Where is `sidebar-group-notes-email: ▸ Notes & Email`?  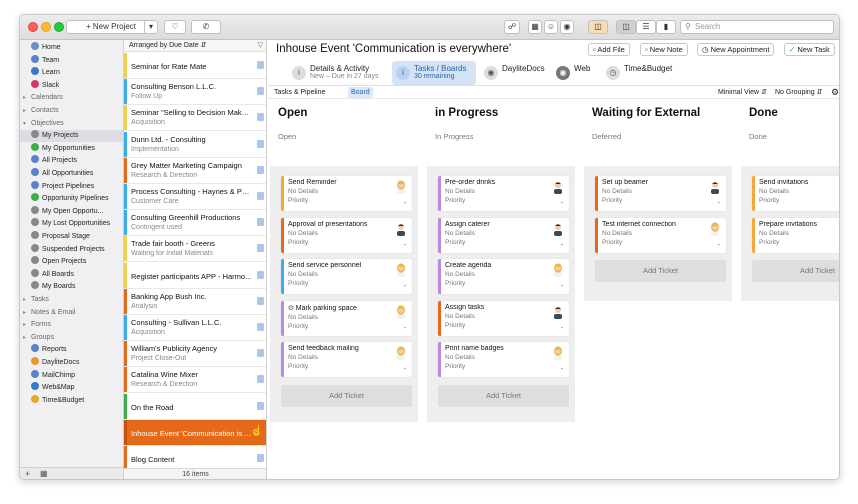
sidebar-group-notes-email: ▸ Notes & Email is located at coordinates (71, 313).